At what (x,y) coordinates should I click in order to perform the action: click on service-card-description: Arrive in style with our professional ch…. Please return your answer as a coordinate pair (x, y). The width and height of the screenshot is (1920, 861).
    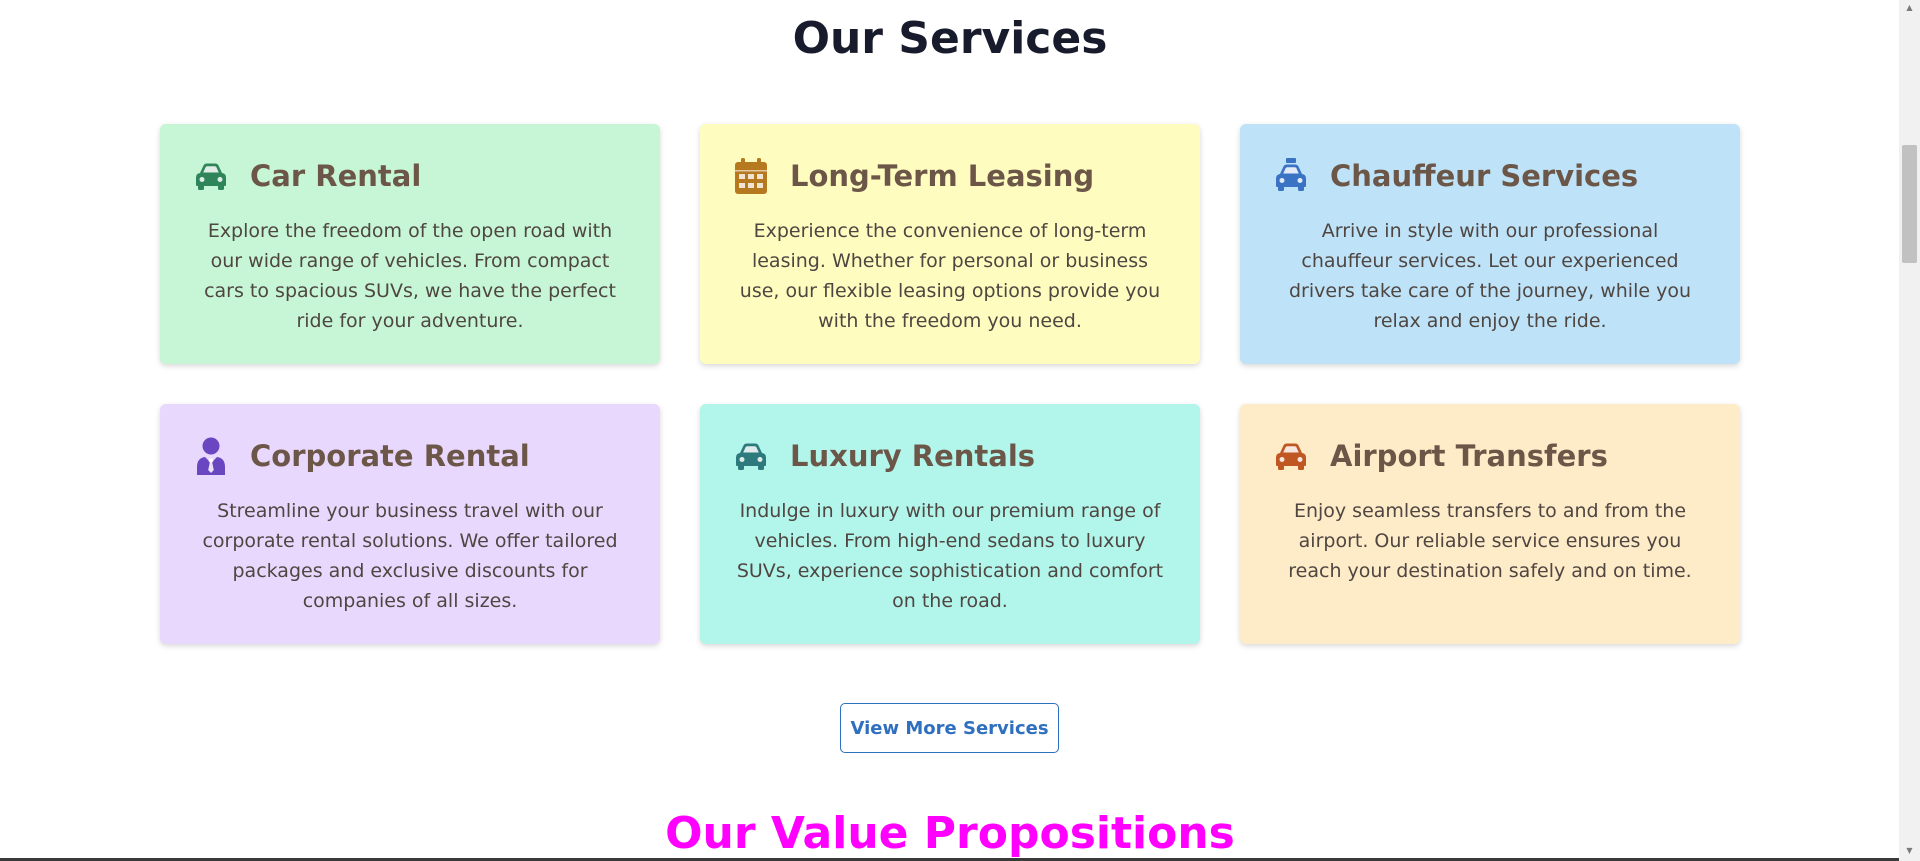
    Looking at the image, I should click on (1490, 276).